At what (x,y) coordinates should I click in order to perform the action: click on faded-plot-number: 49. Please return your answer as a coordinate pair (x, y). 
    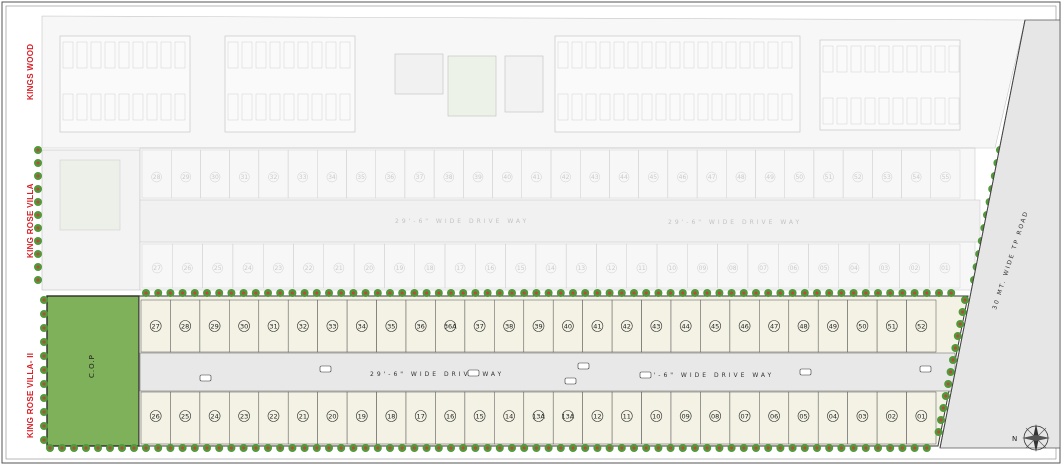
    Looking at the image, I should click on (770, 177).